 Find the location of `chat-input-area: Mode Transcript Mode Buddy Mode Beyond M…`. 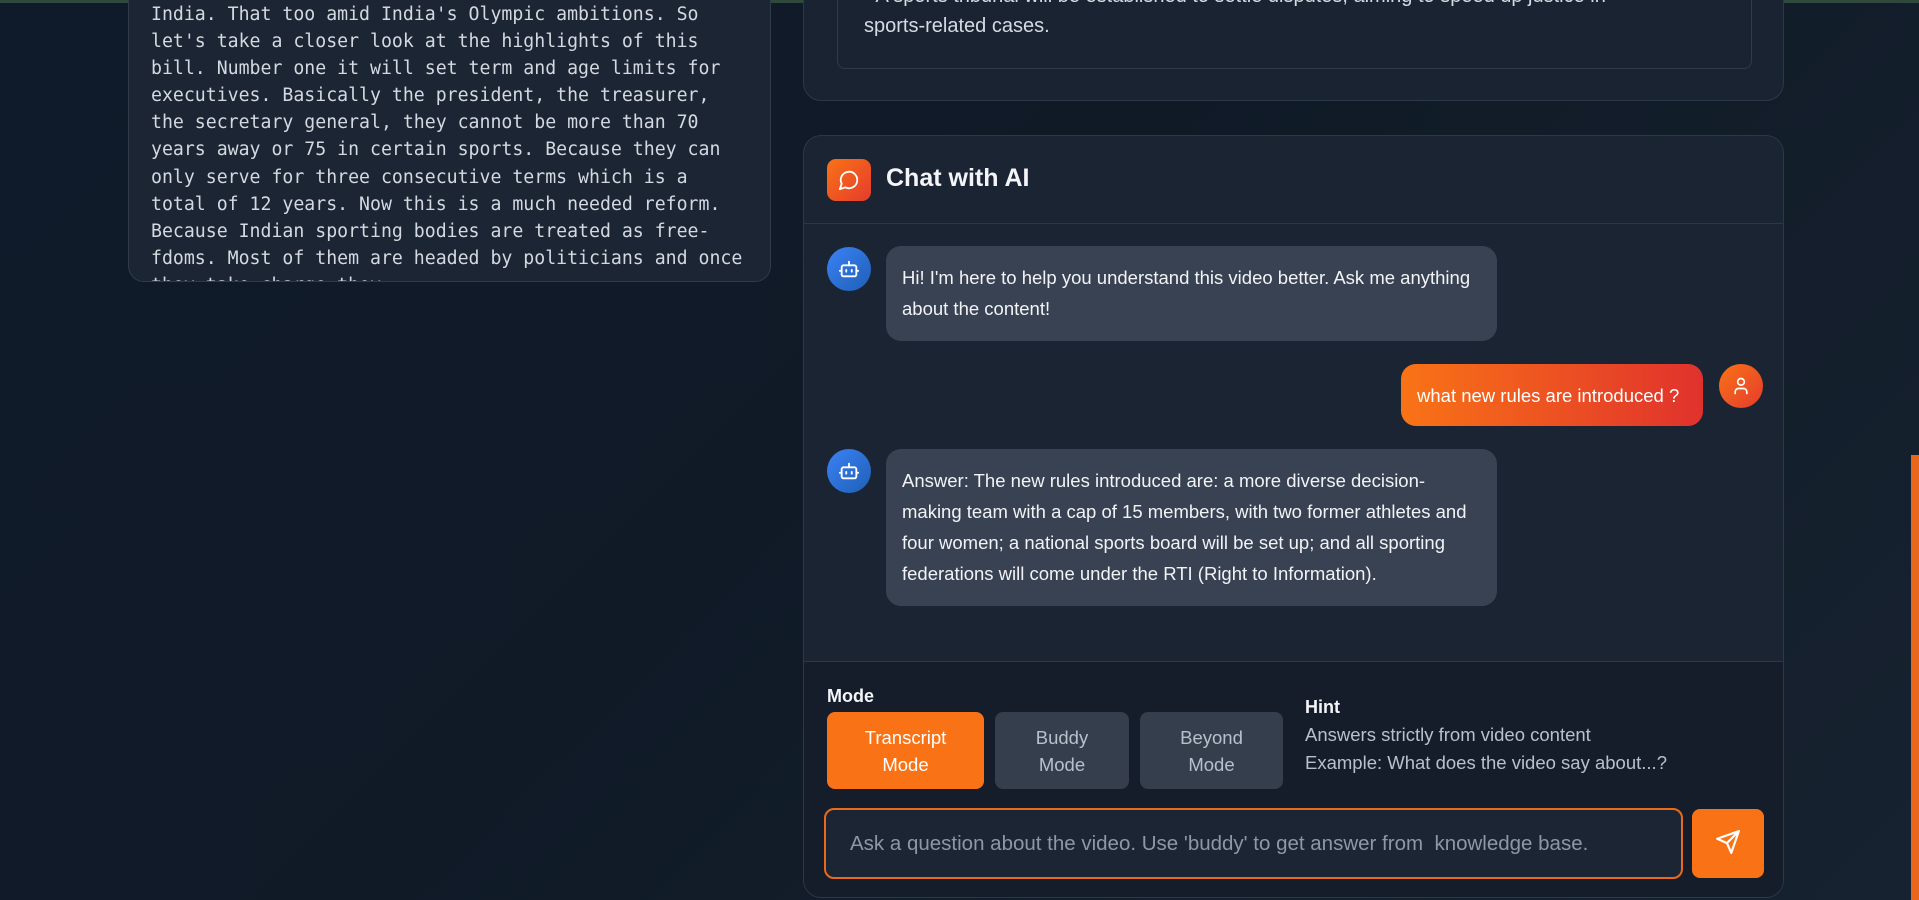

chat-input-area: Mode Transcript Mode Buddy Mode Beyond M… is located at coordinates (1293, 779).